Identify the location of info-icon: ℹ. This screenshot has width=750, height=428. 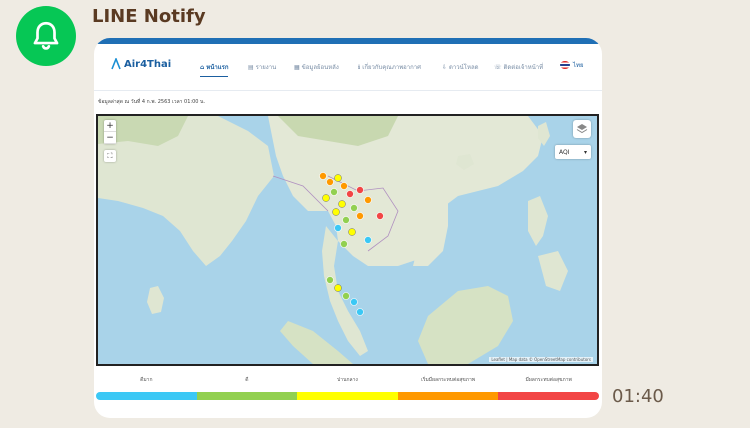
(359, 67).